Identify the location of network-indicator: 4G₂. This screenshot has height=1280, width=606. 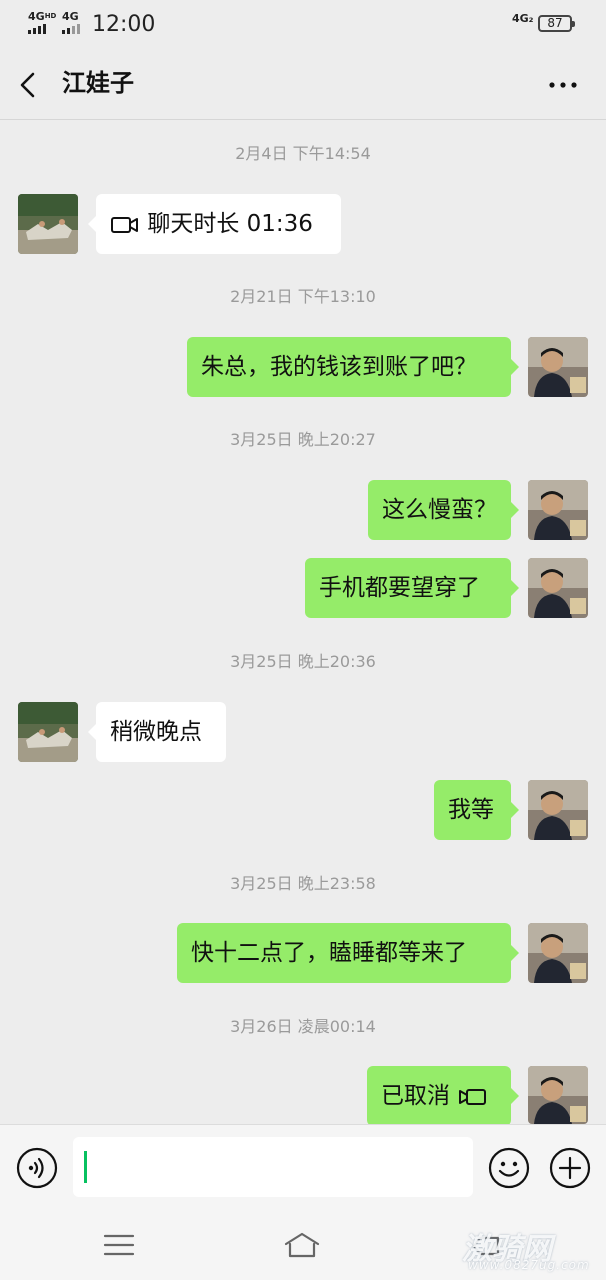
(523, 18).